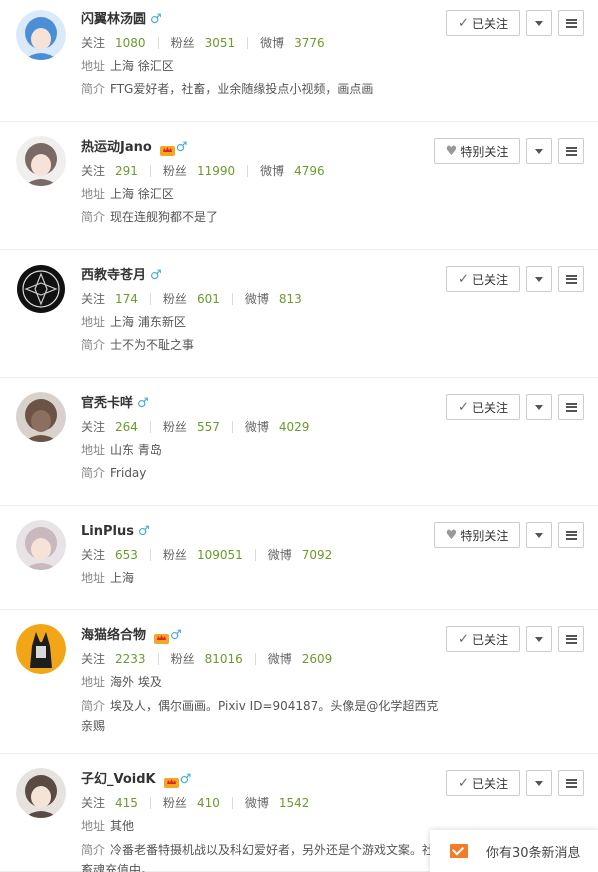  I want to click on fans-count-group: 粉丝 557, so click(191, 427).